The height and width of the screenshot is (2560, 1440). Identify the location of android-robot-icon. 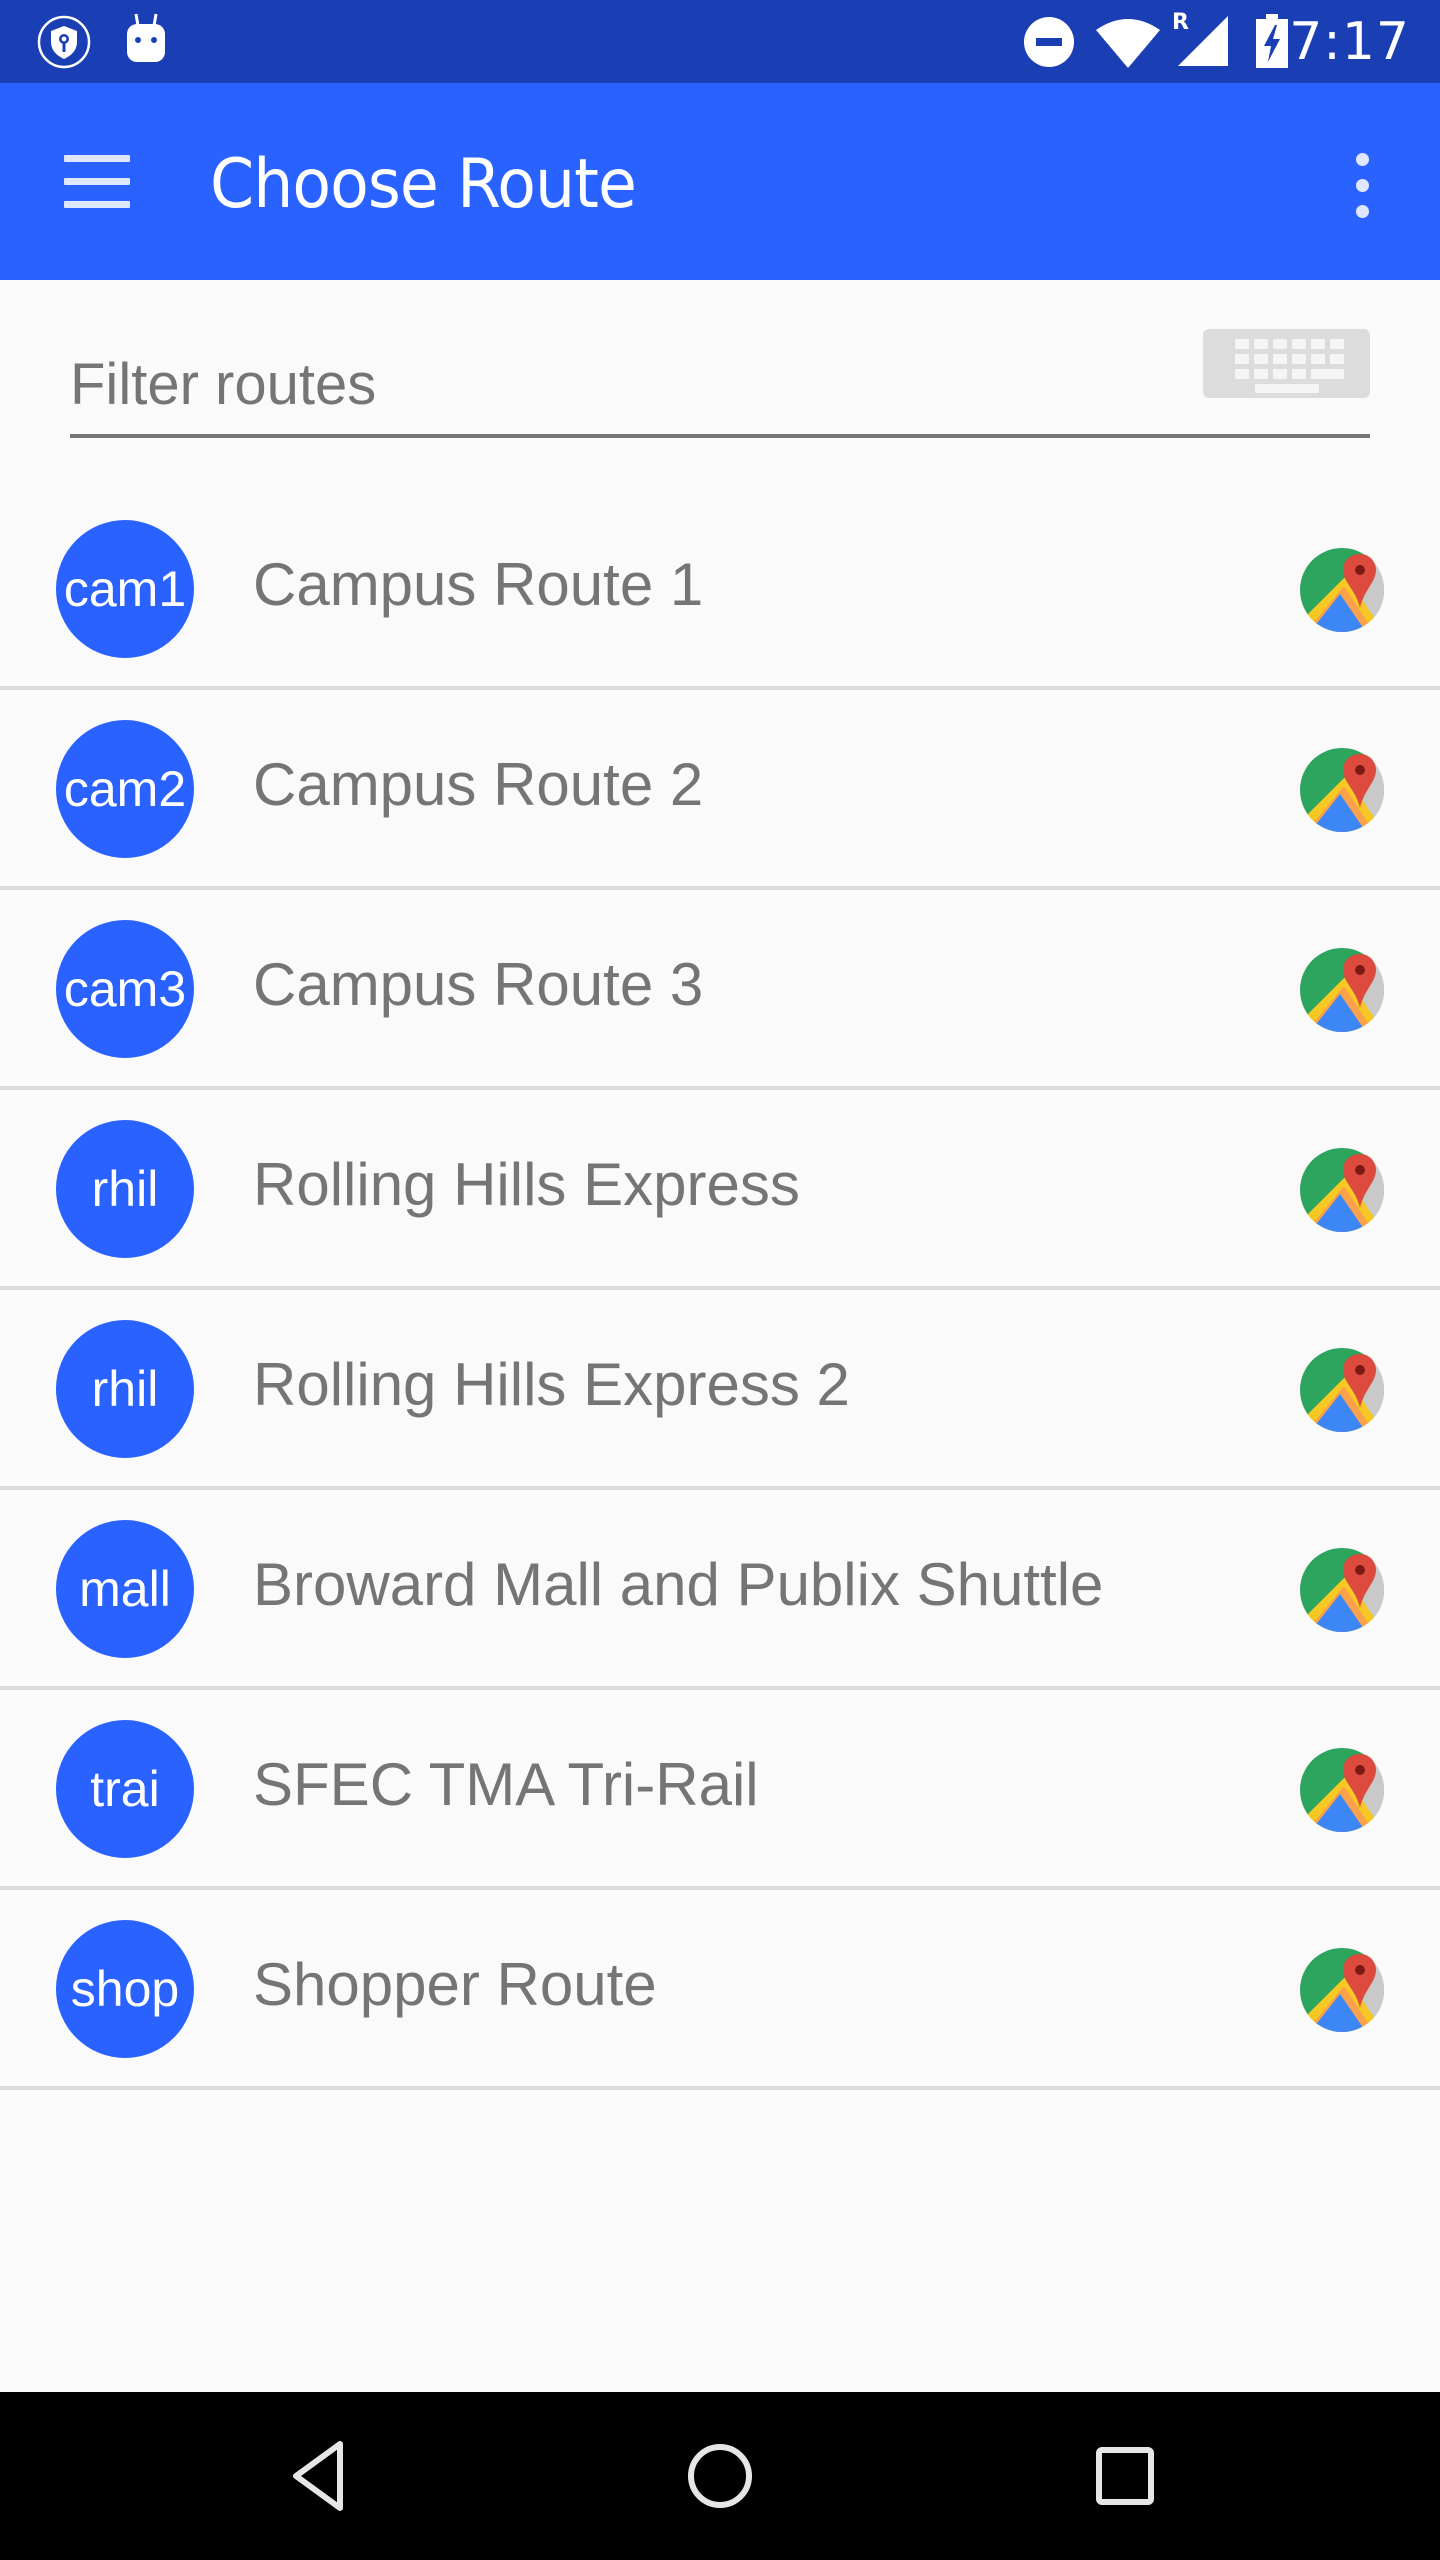
(146, 37).